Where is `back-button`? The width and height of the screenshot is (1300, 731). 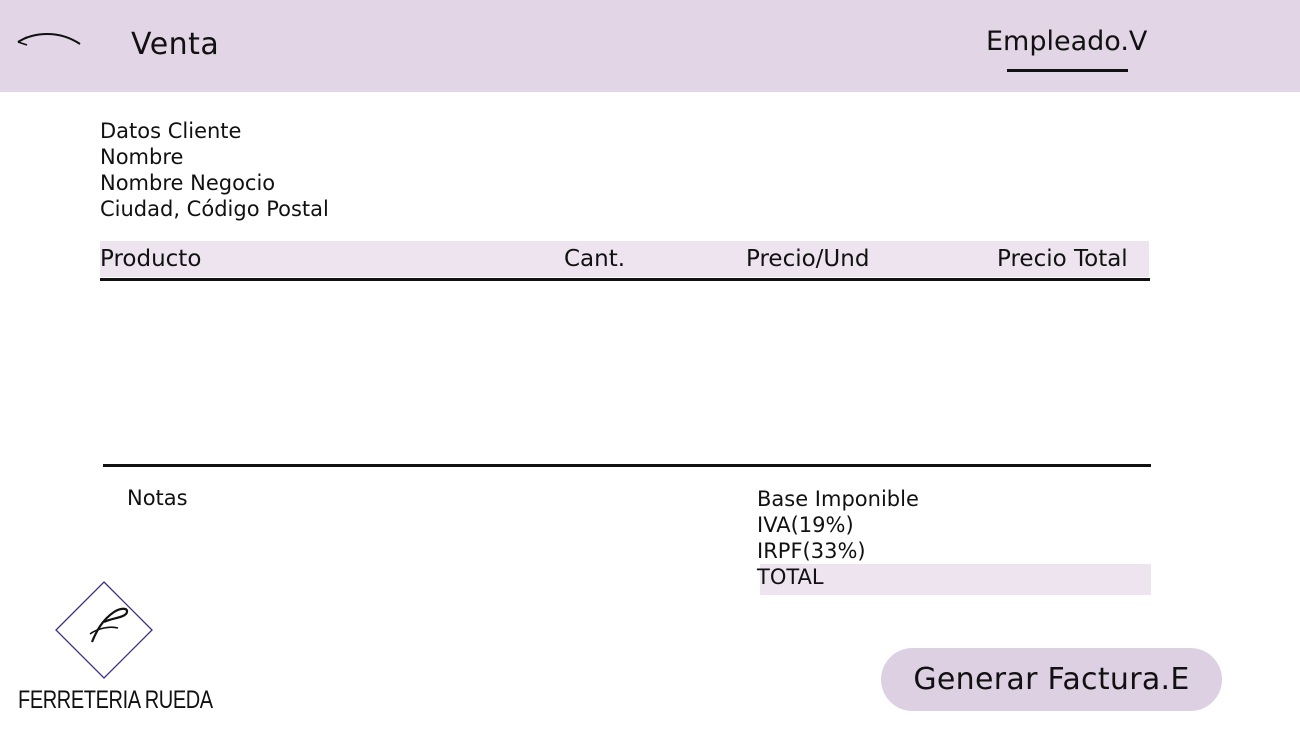 back-button is located at coordinates (49, 37).